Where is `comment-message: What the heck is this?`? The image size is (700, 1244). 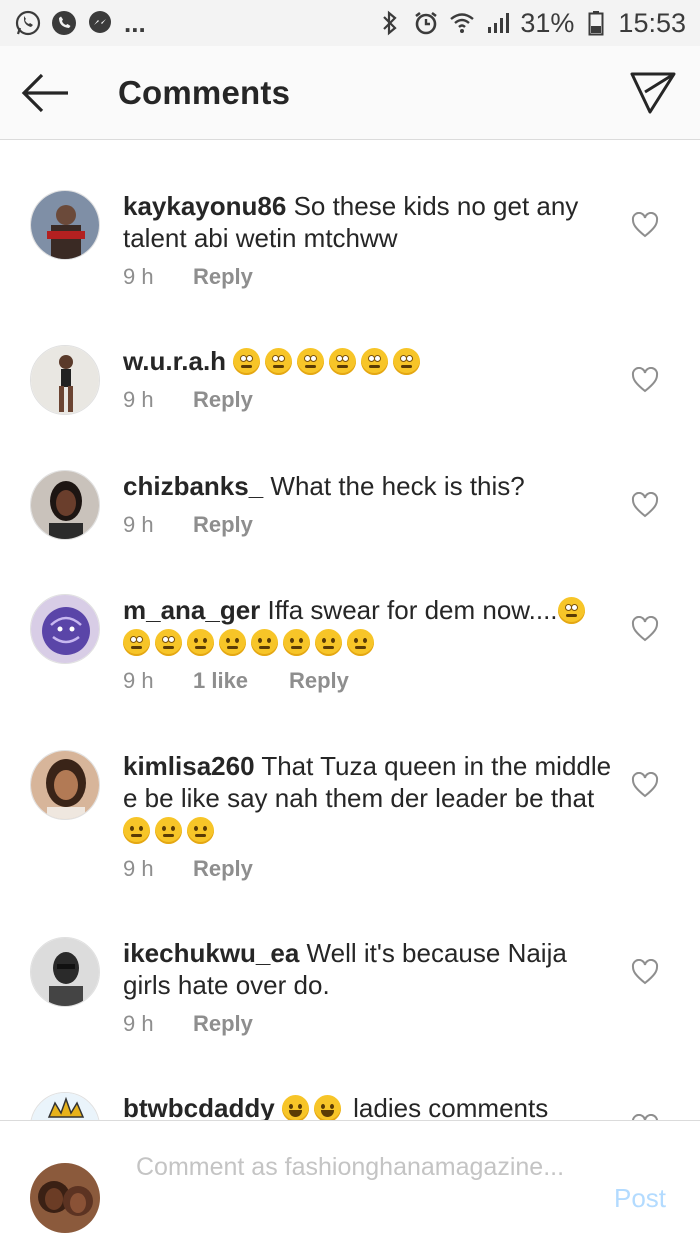 comment-message: What the heck is this? is located at coordinates (397, 486).